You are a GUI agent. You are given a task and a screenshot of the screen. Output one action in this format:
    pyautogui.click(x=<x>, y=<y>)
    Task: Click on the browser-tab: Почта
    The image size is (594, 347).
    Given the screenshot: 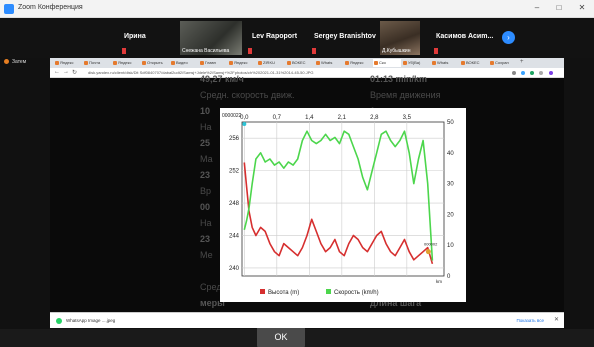 What is the action you would take?
    pyautogui.click(x=97, y=63)
    